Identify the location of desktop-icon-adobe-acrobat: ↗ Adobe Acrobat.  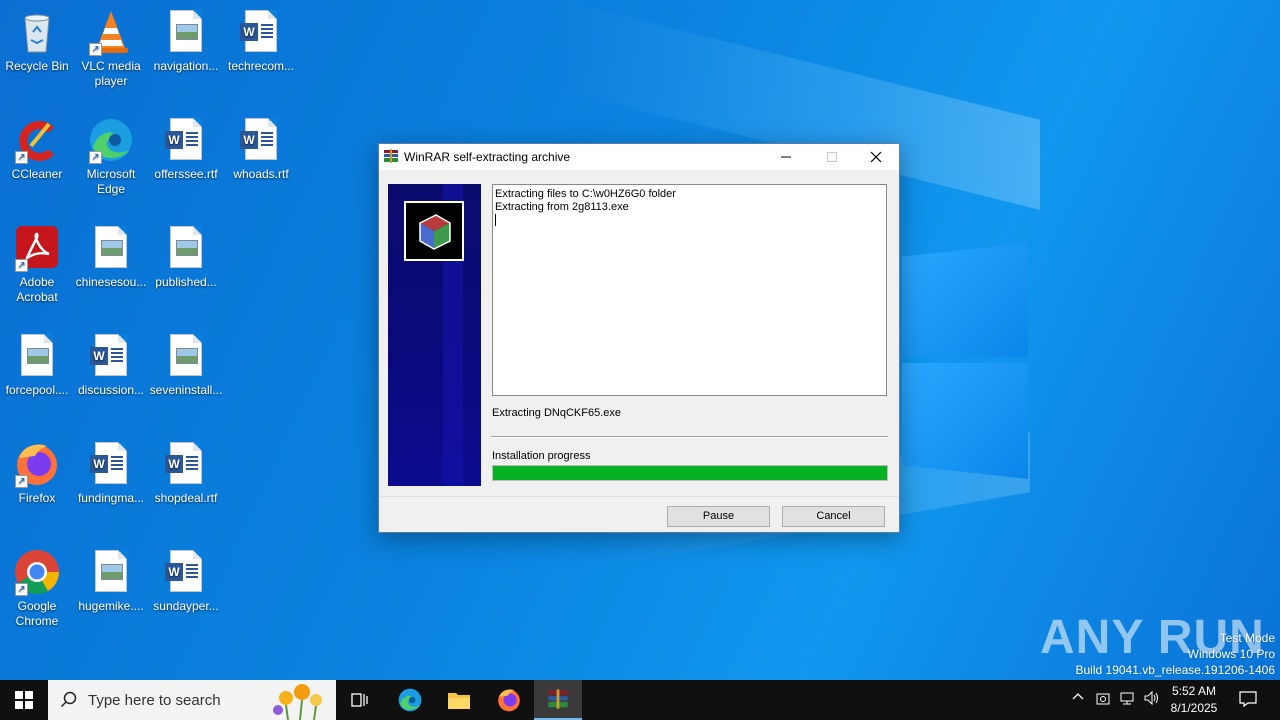
(37, 264).